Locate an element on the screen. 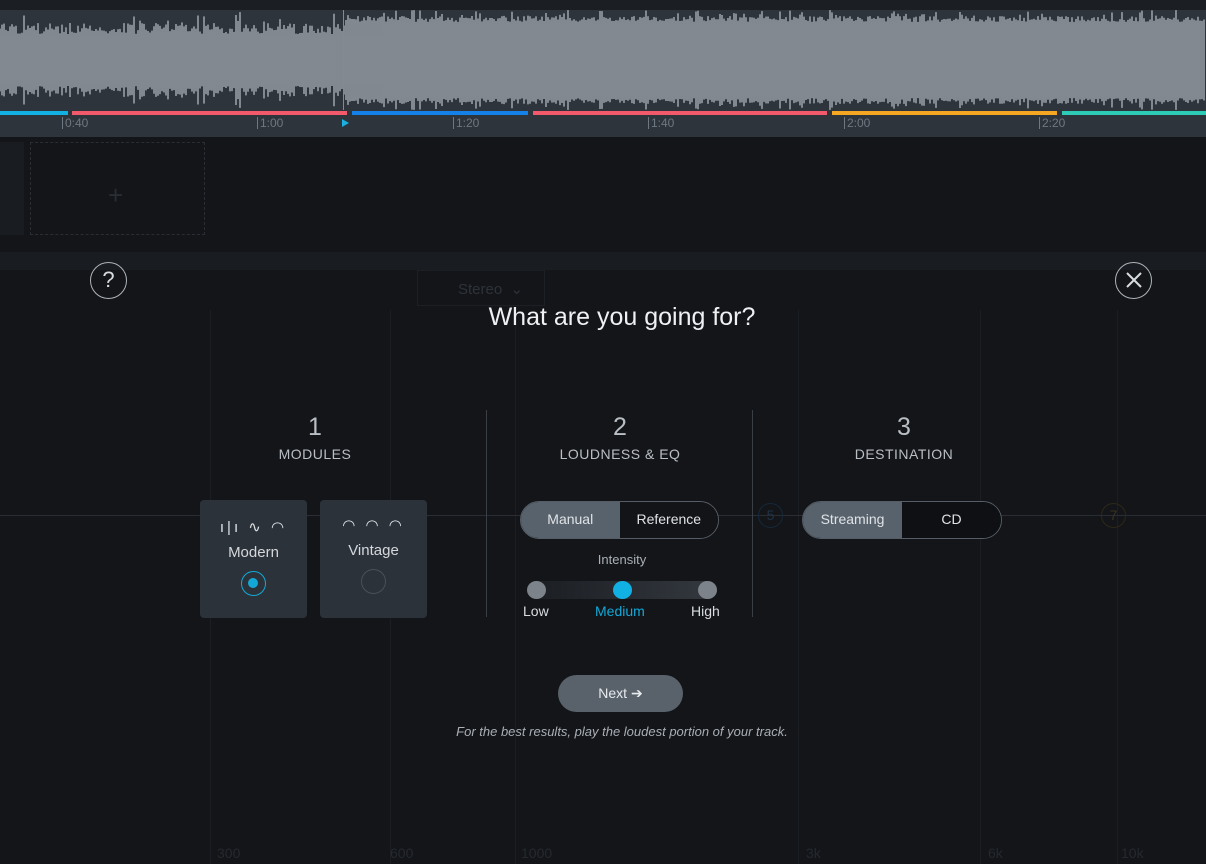  dialog-title: What are you going for? is located at coordinates (622, 317).